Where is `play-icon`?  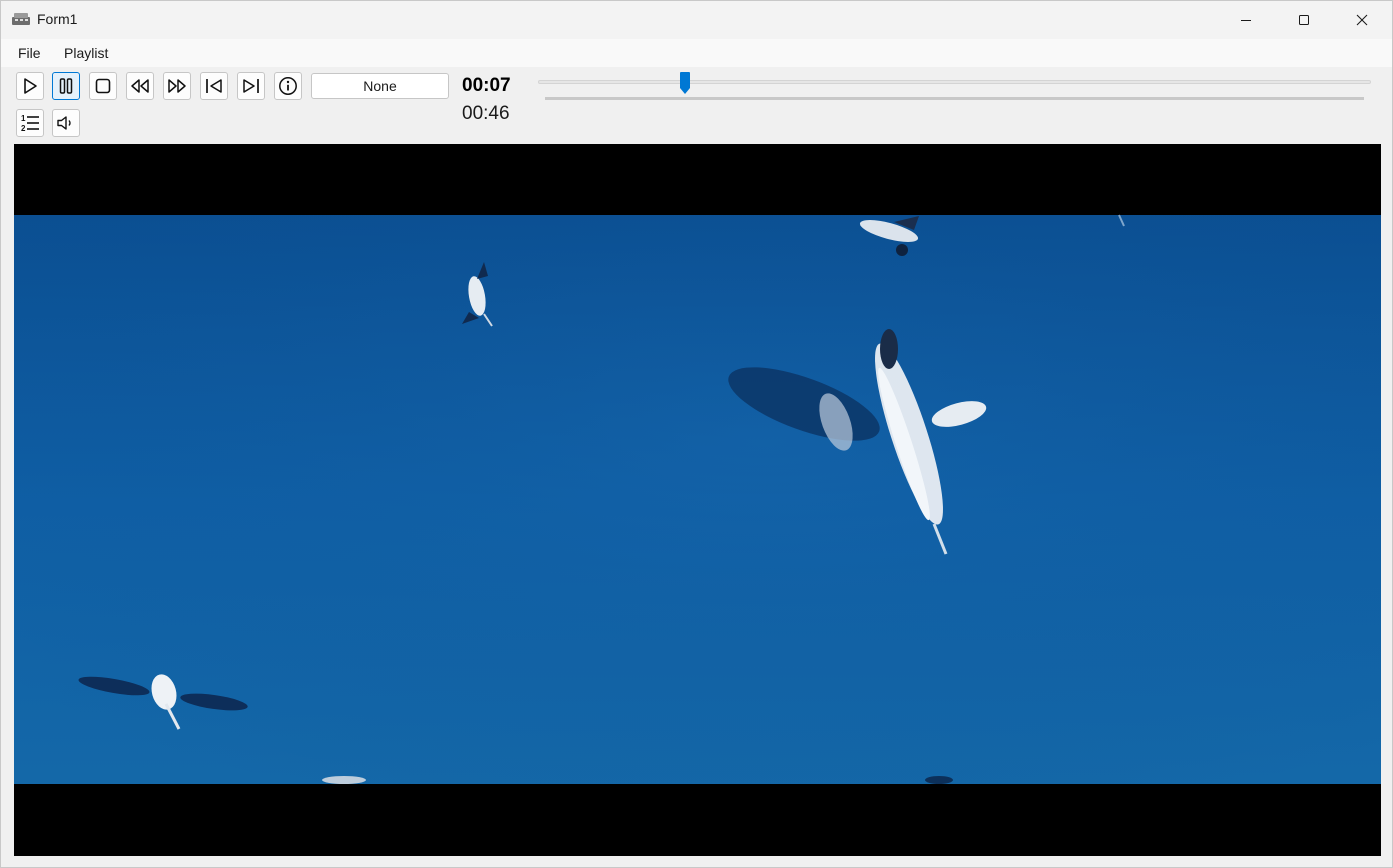 play-icon is located at coordinates (30, 86).